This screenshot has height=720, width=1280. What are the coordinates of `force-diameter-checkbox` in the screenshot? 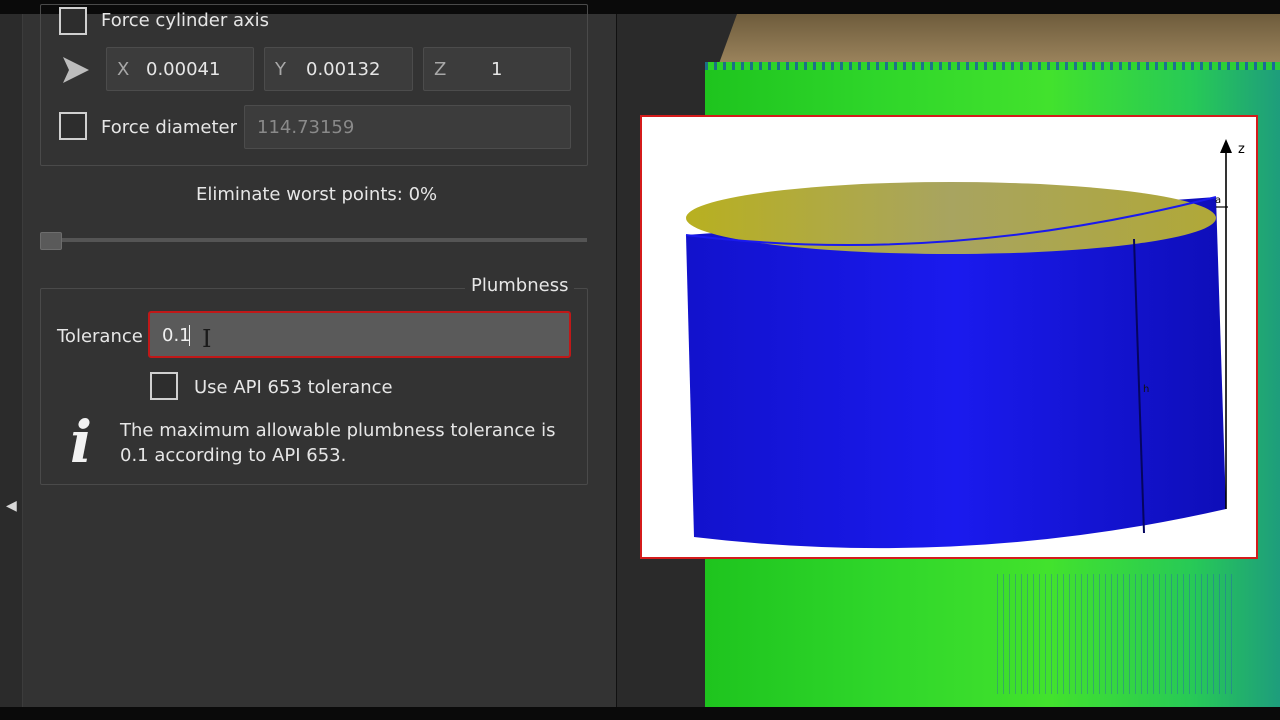 It's located at (73, 126).